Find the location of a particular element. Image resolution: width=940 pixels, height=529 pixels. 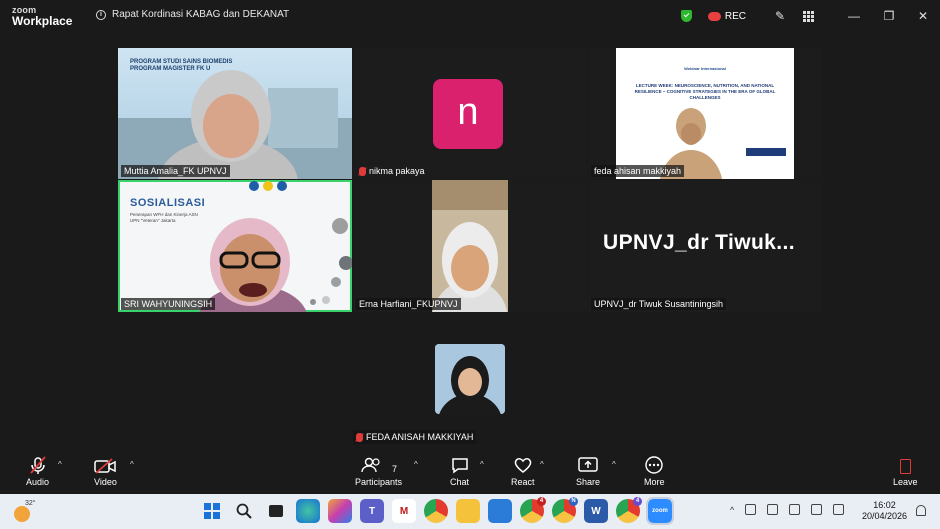

chrome-profile-3: 4 is located at coordinates (629, 510).